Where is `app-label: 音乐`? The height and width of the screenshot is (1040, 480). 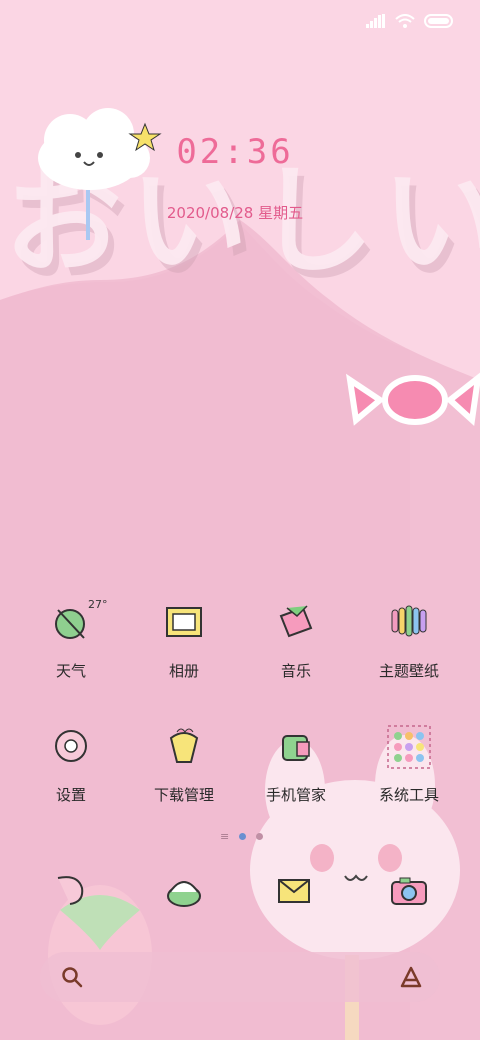
app-label: 音乐 is located at coordinates (295, 671).